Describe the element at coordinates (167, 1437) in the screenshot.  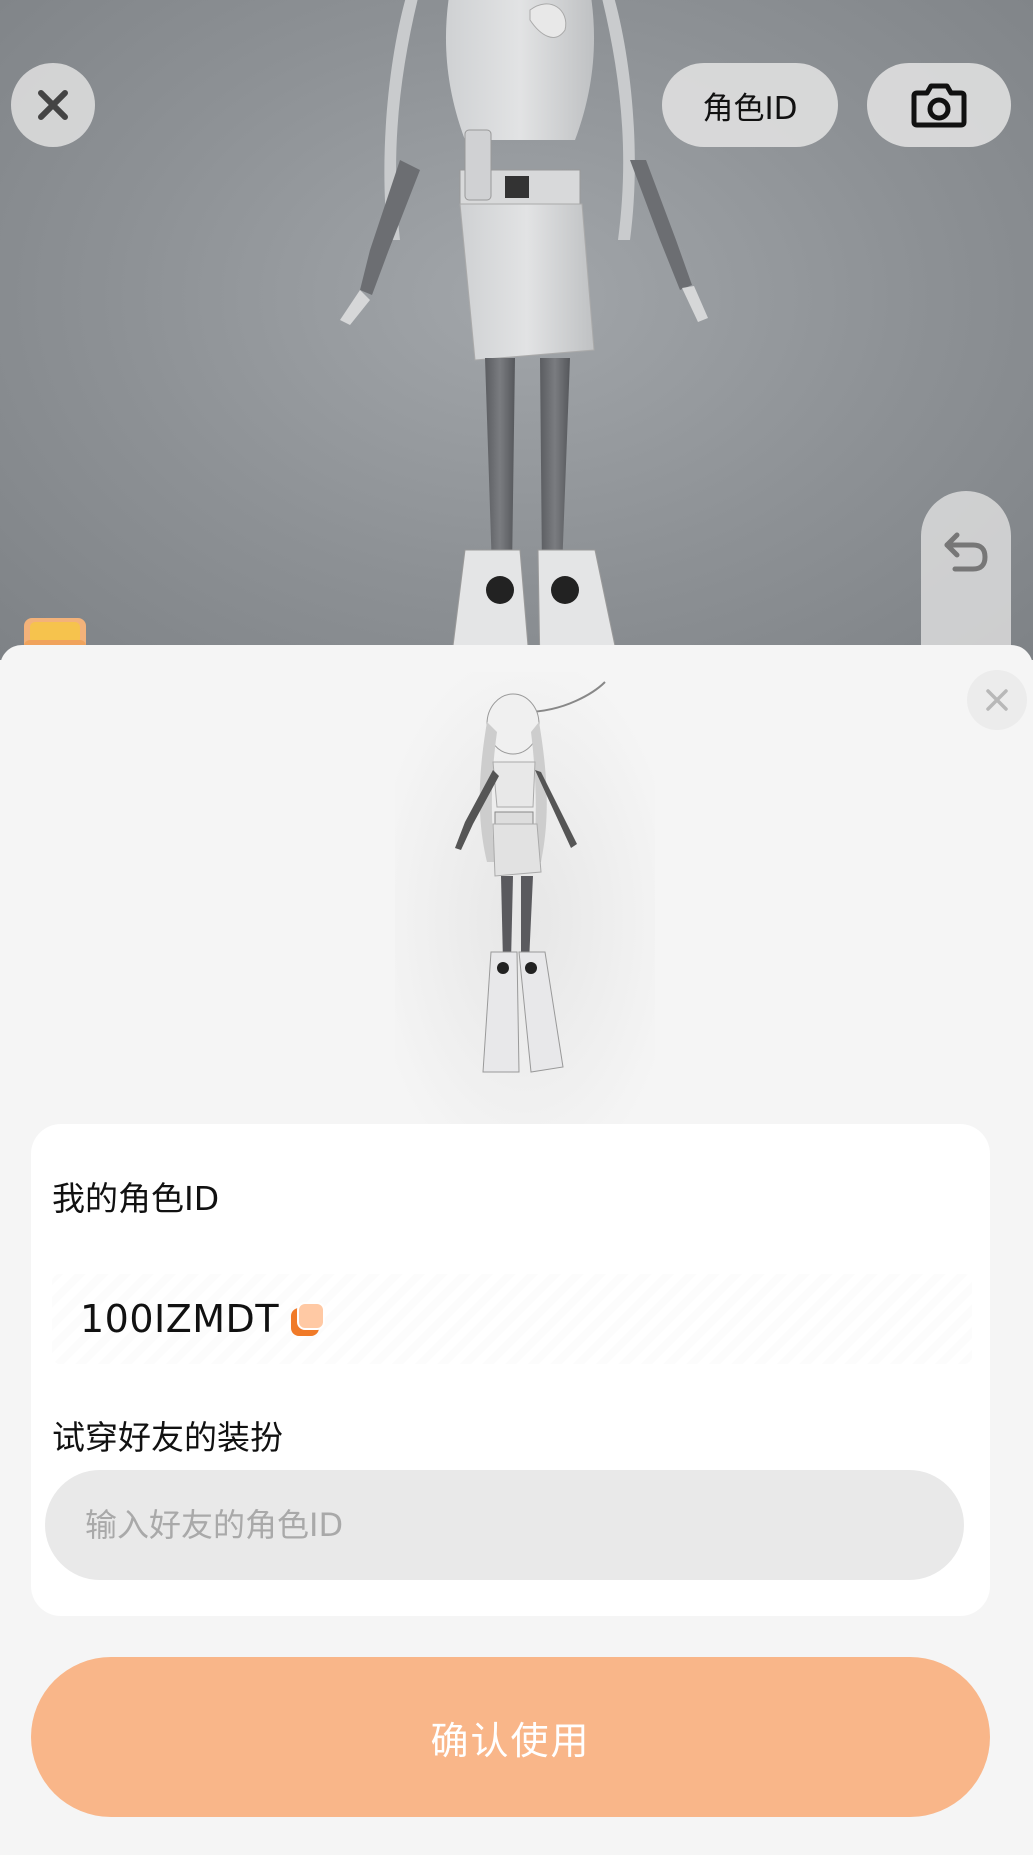
I see `try-friend-outfit-label: 试穿好友的装扮` at that location.